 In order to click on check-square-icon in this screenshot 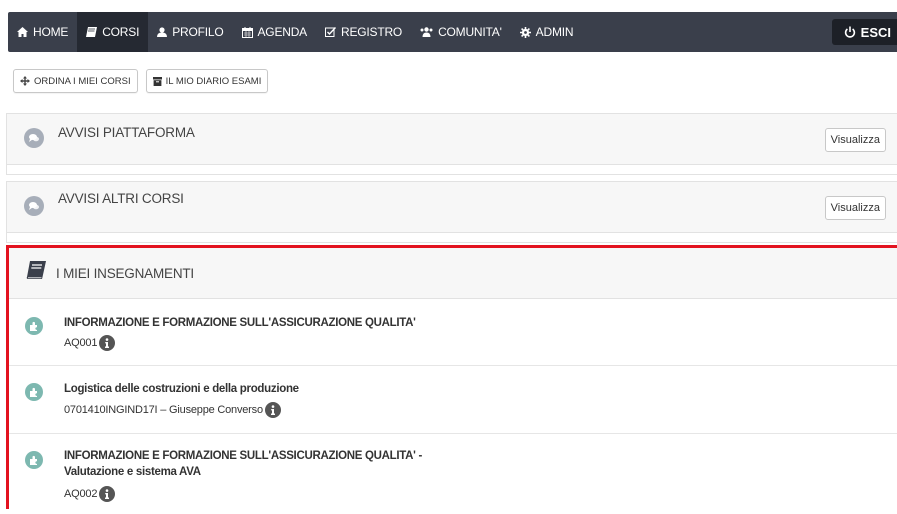, I will do `click(330, 32)`.